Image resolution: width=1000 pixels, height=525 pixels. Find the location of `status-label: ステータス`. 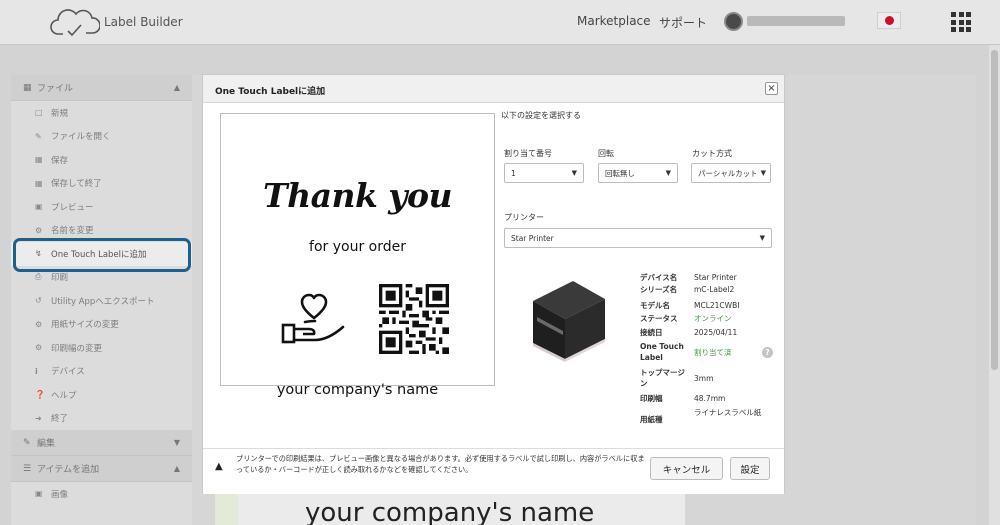

status-label: ステータス is located at coordinates (659, 318).